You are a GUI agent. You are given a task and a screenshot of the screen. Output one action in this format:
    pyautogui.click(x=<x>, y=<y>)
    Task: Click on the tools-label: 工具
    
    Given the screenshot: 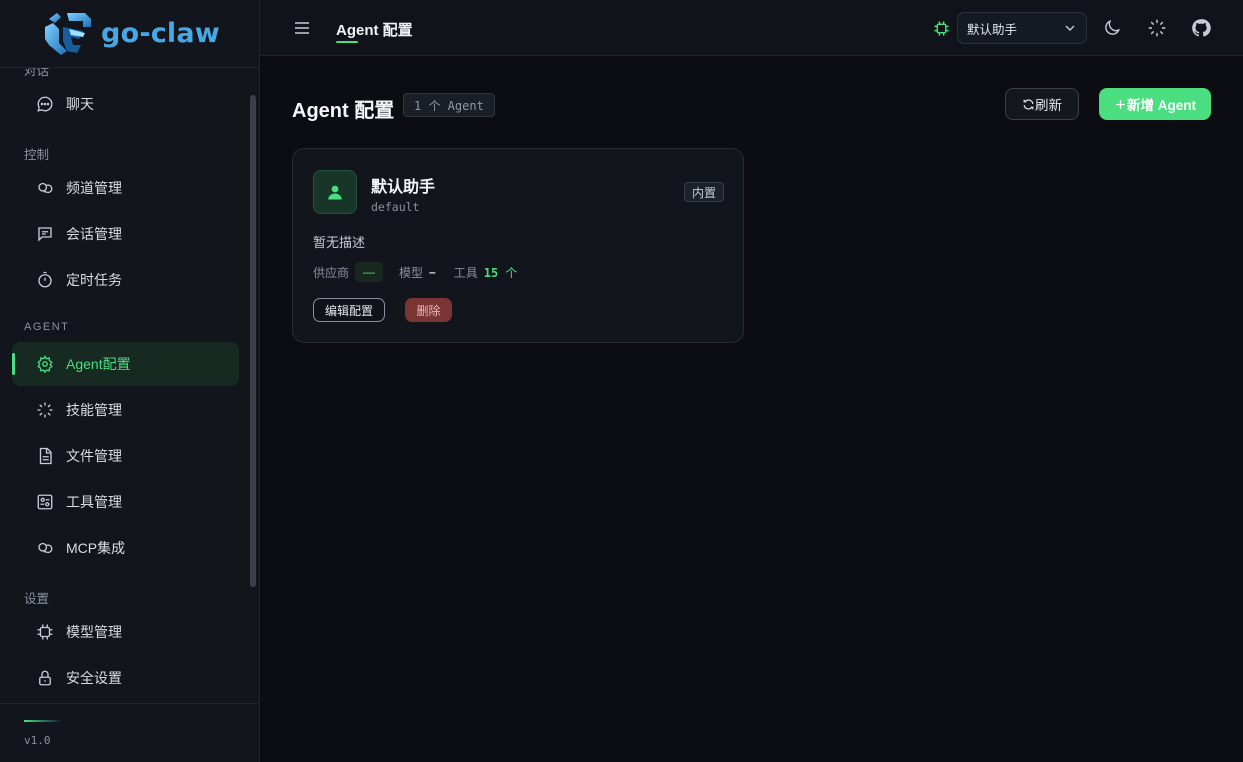 What is the action you would take?
    pyautogui.click(x=465, y=272)
    